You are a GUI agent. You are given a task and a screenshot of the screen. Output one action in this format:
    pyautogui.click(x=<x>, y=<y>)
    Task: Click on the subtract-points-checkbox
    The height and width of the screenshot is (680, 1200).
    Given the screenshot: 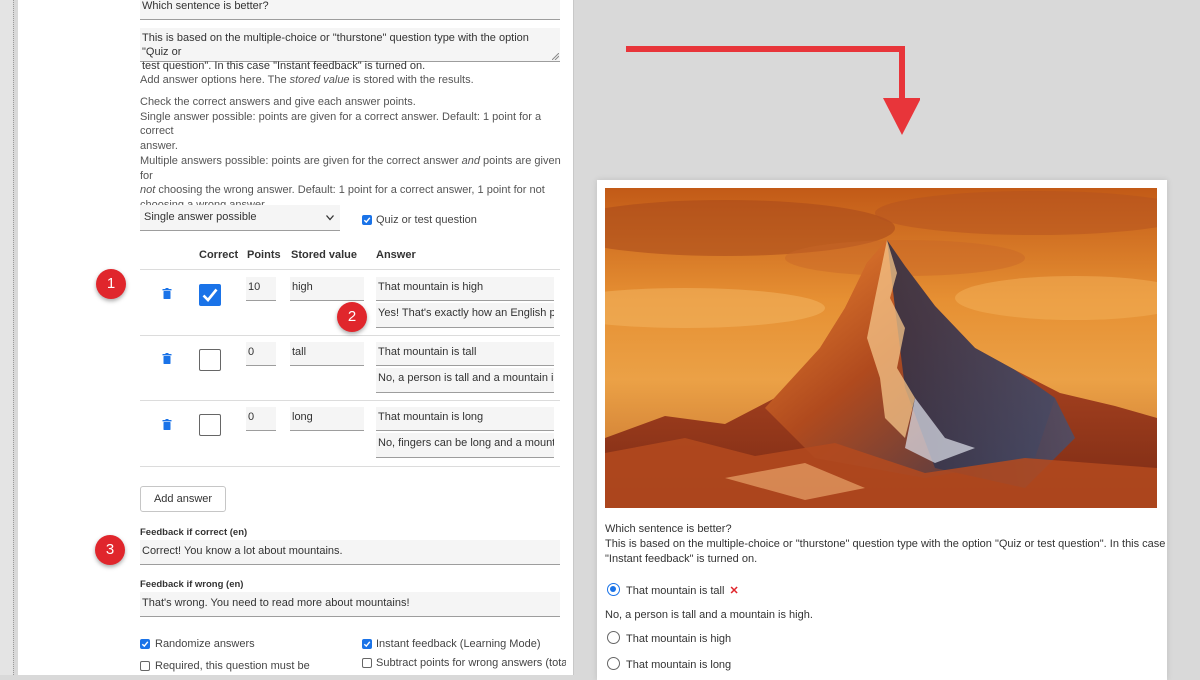 What is the action you would take?
    pyautogui.click(x=367, y=663)
    